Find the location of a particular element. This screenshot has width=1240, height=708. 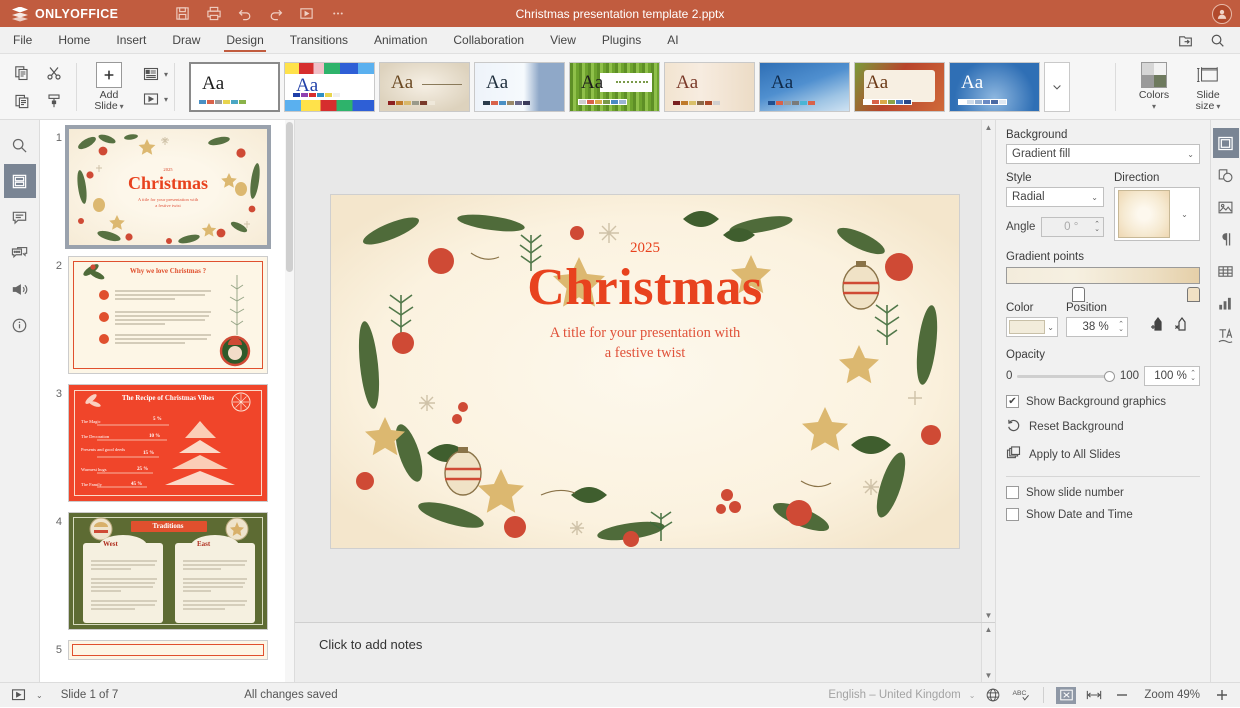

menu-item-transitions: Transitions is located at coordinates (319, 40).